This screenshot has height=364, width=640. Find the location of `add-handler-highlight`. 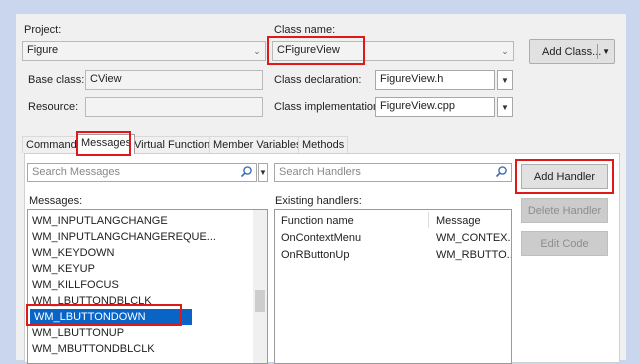

add-handler-highlight is located at coordinates (564, 176).